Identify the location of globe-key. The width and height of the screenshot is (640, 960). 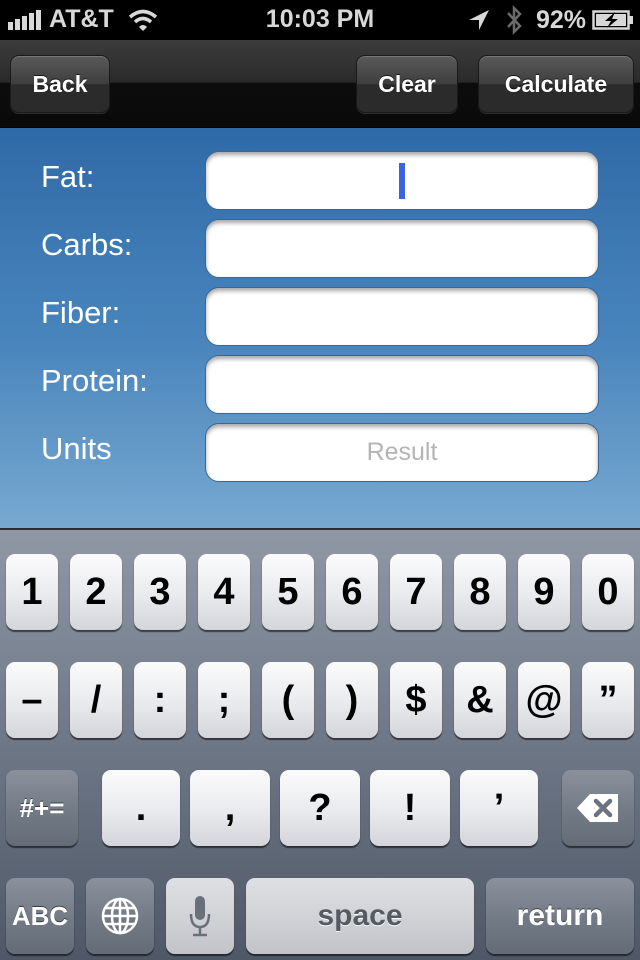
(120, 916).